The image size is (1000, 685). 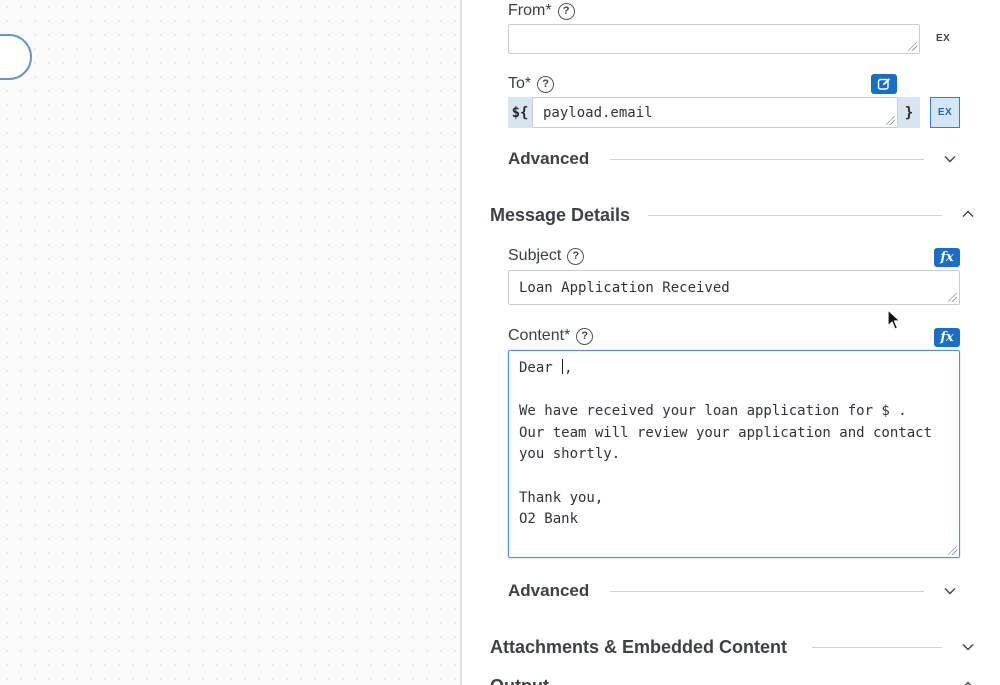 I want to click on from-expression-toggle: EX, so click(x=943, y=38).